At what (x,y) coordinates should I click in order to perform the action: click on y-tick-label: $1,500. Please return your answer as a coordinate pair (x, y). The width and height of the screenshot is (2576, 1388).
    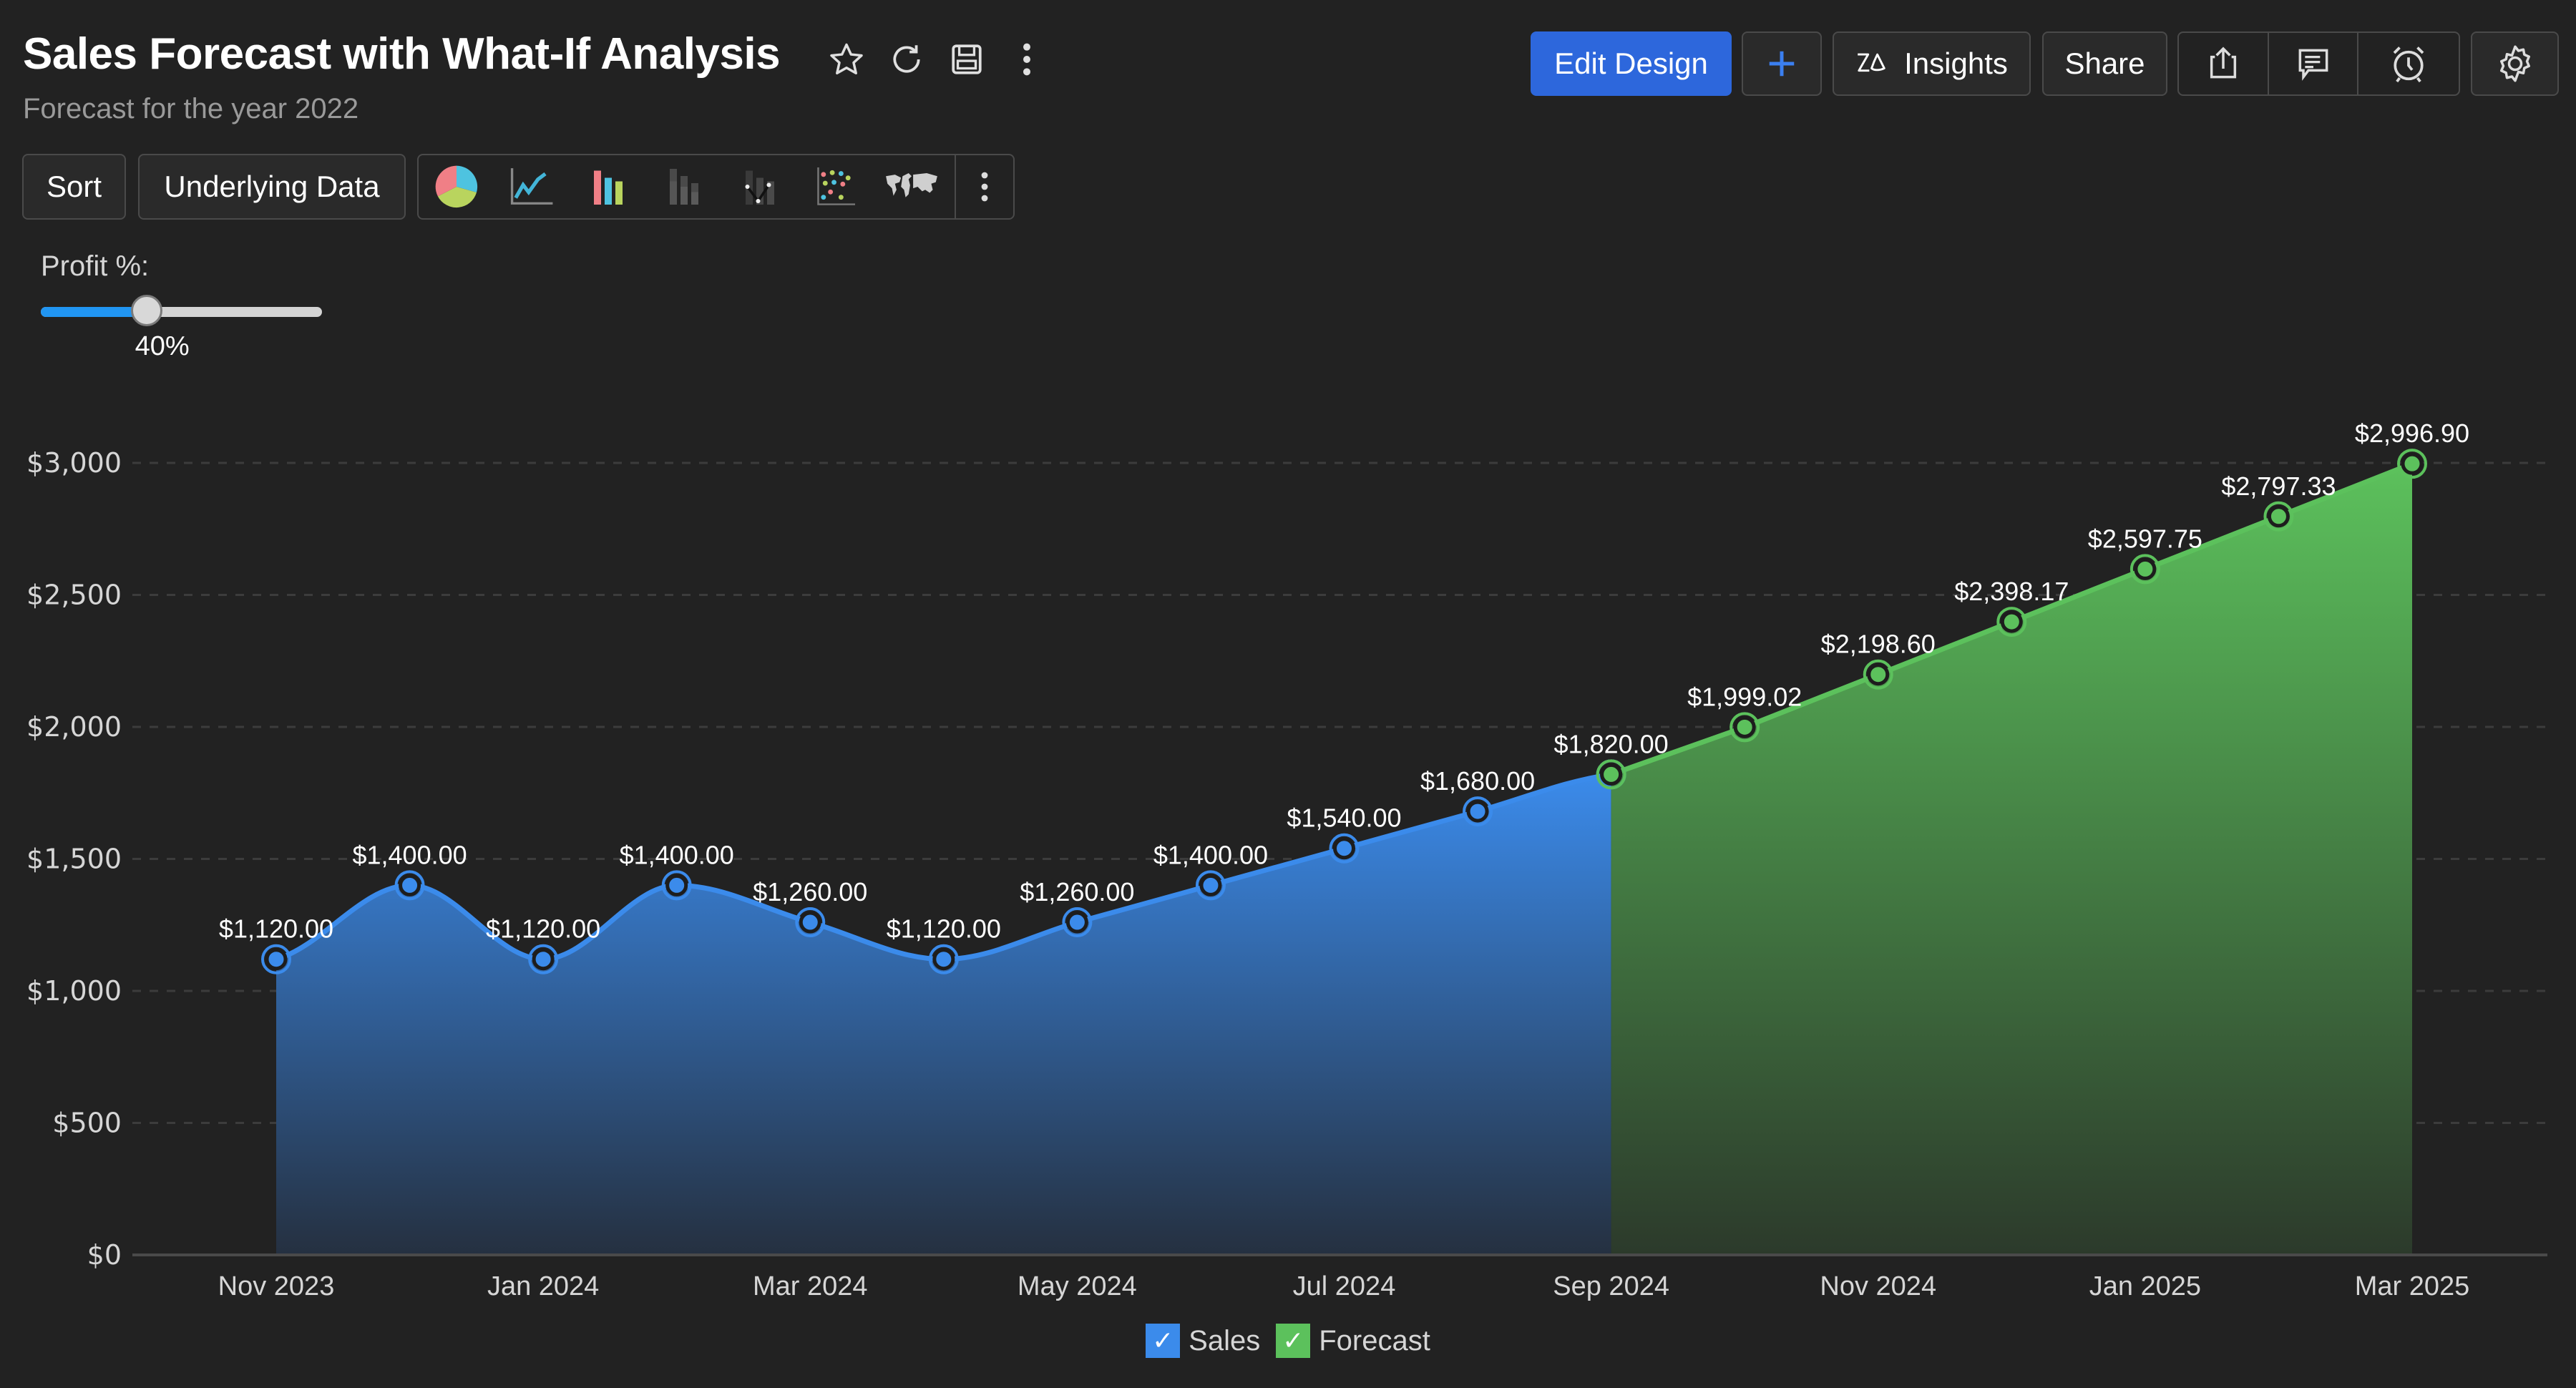
    Looking at the image, I should click on (74, 859).